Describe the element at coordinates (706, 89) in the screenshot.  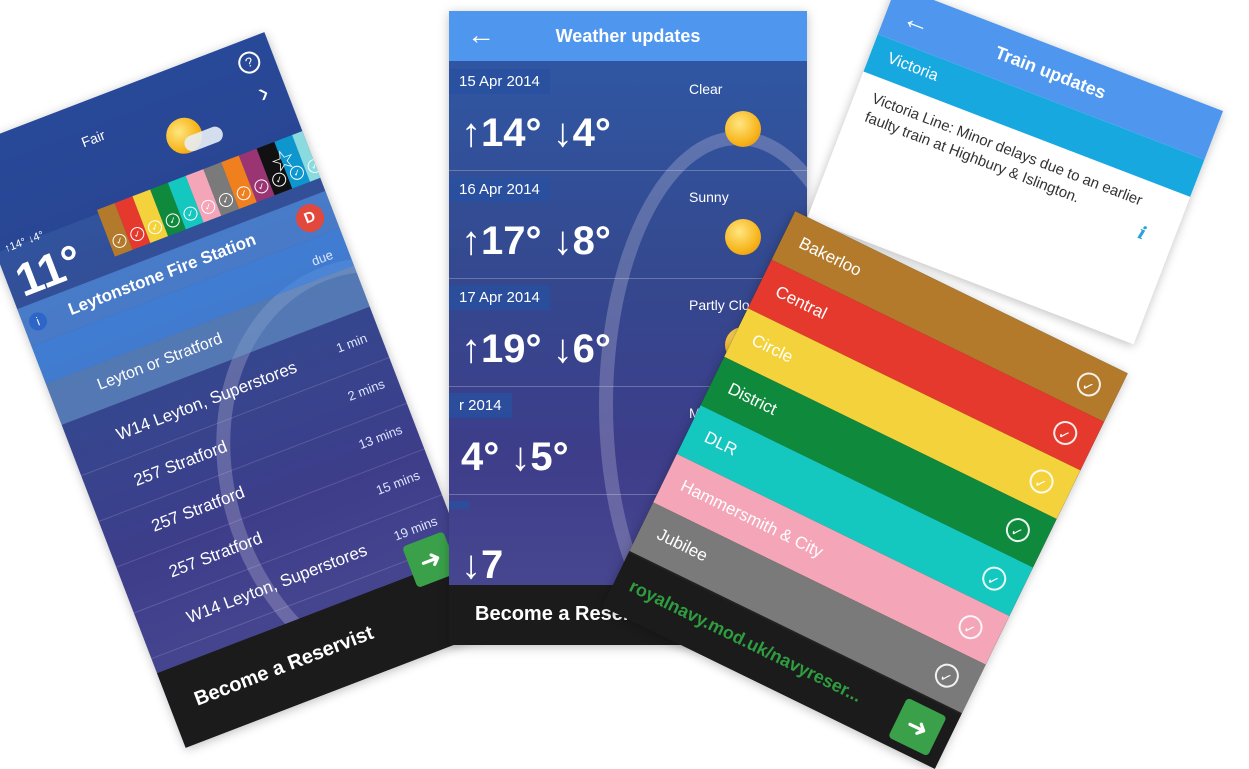
I see `forecast-condition: Clear` at that location.